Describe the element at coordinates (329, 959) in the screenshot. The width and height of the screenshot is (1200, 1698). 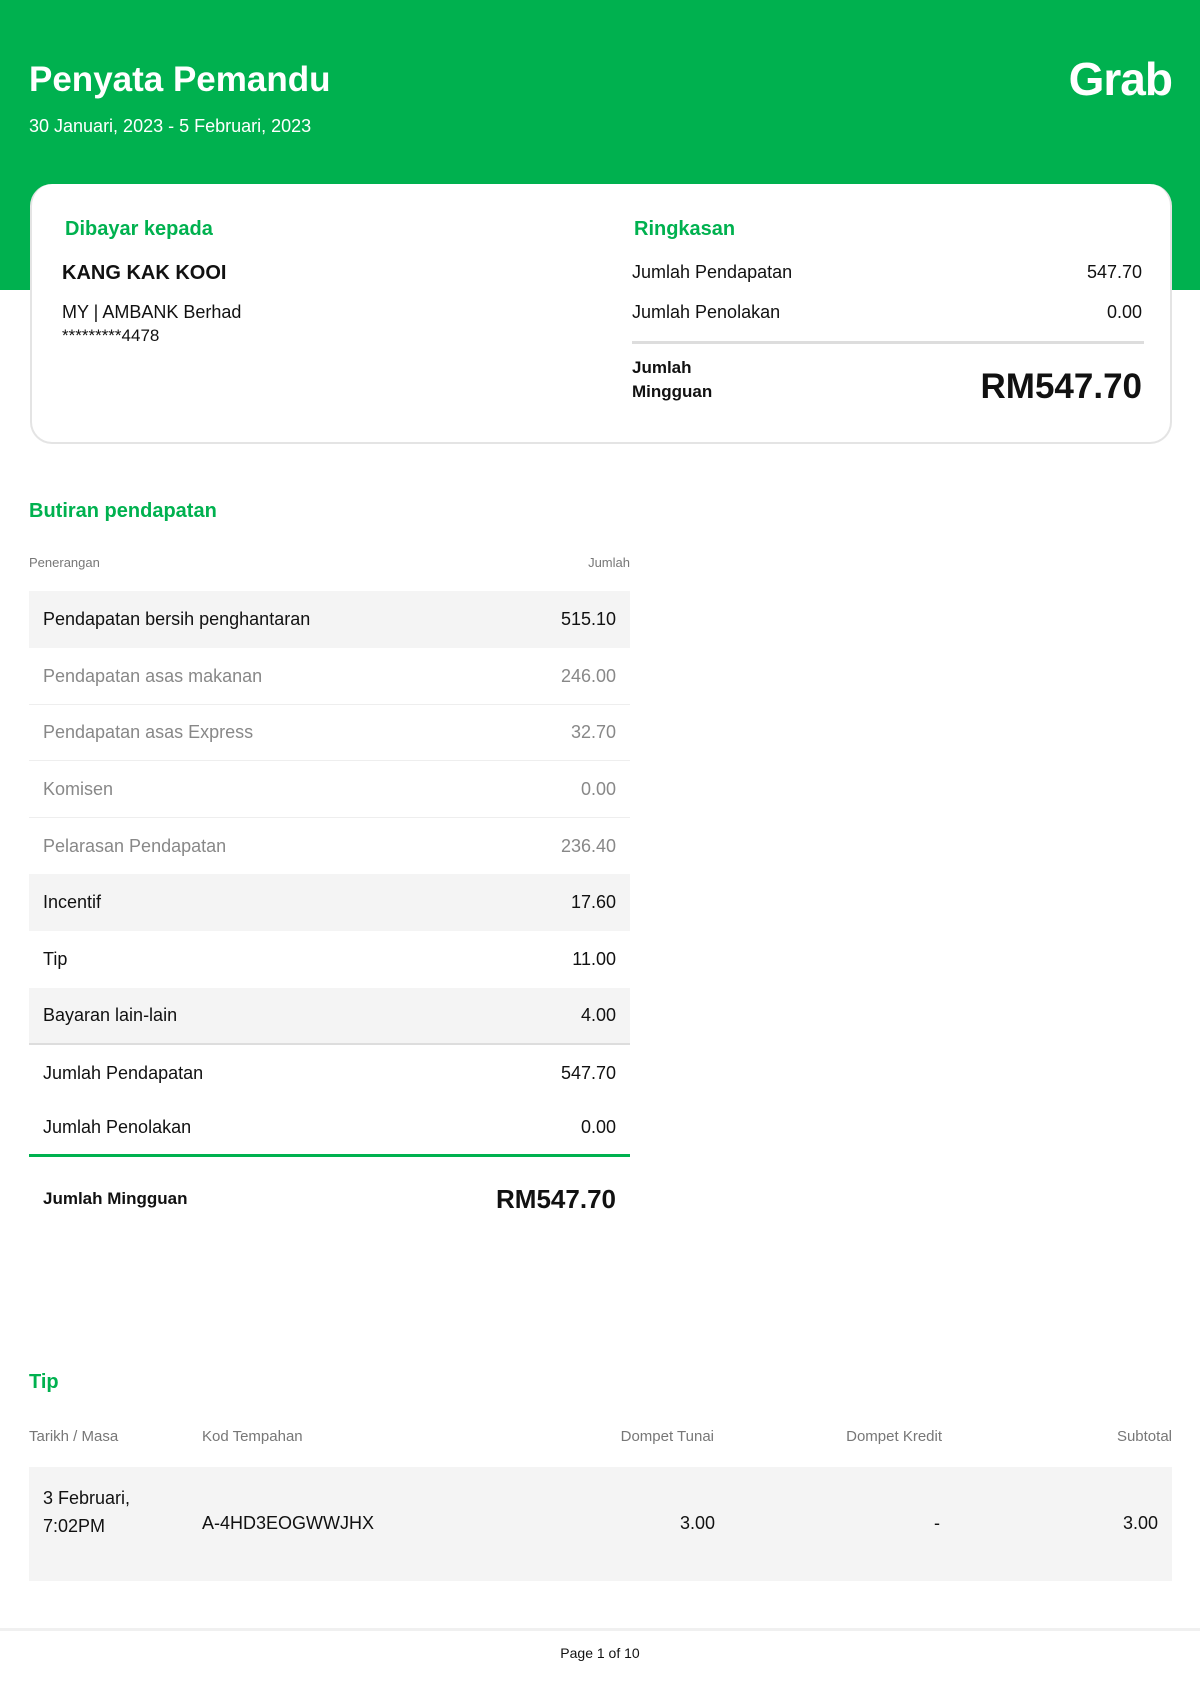
I see `earnings-row: Tip 11.00` at that location.